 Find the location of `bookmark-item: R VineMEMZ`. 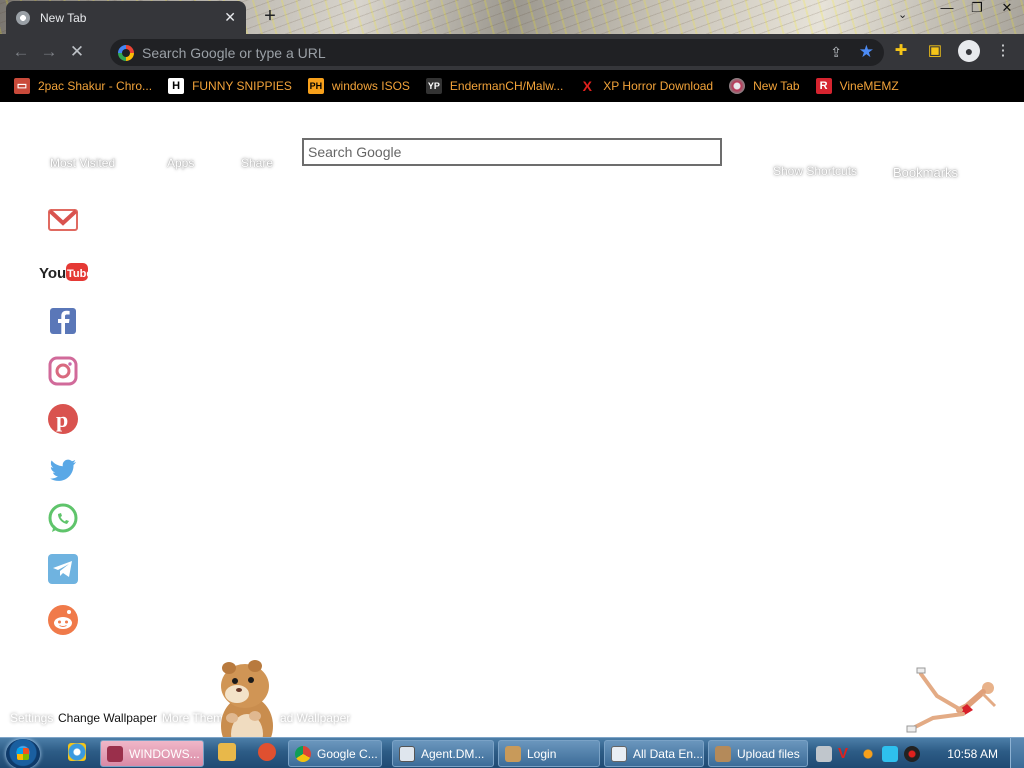

bookmark-item: R VineMEMZ is located at coordinates (857, 86).